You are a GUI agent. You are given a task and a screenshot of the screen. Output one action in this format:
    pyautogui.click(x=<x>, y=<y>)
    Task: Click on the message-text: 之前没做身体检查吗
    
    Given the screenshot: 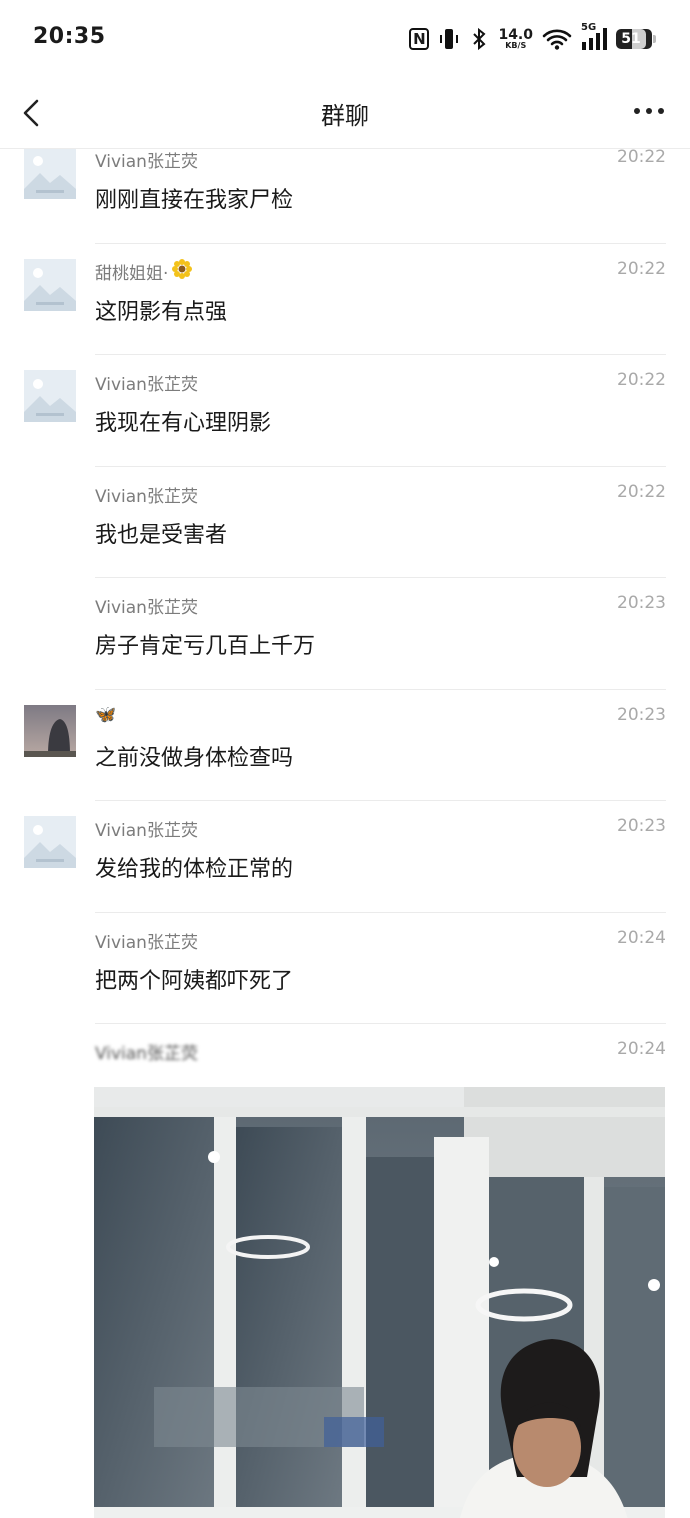 What is the action you would take?
    pyautogui.click(x=194, y=756)
    